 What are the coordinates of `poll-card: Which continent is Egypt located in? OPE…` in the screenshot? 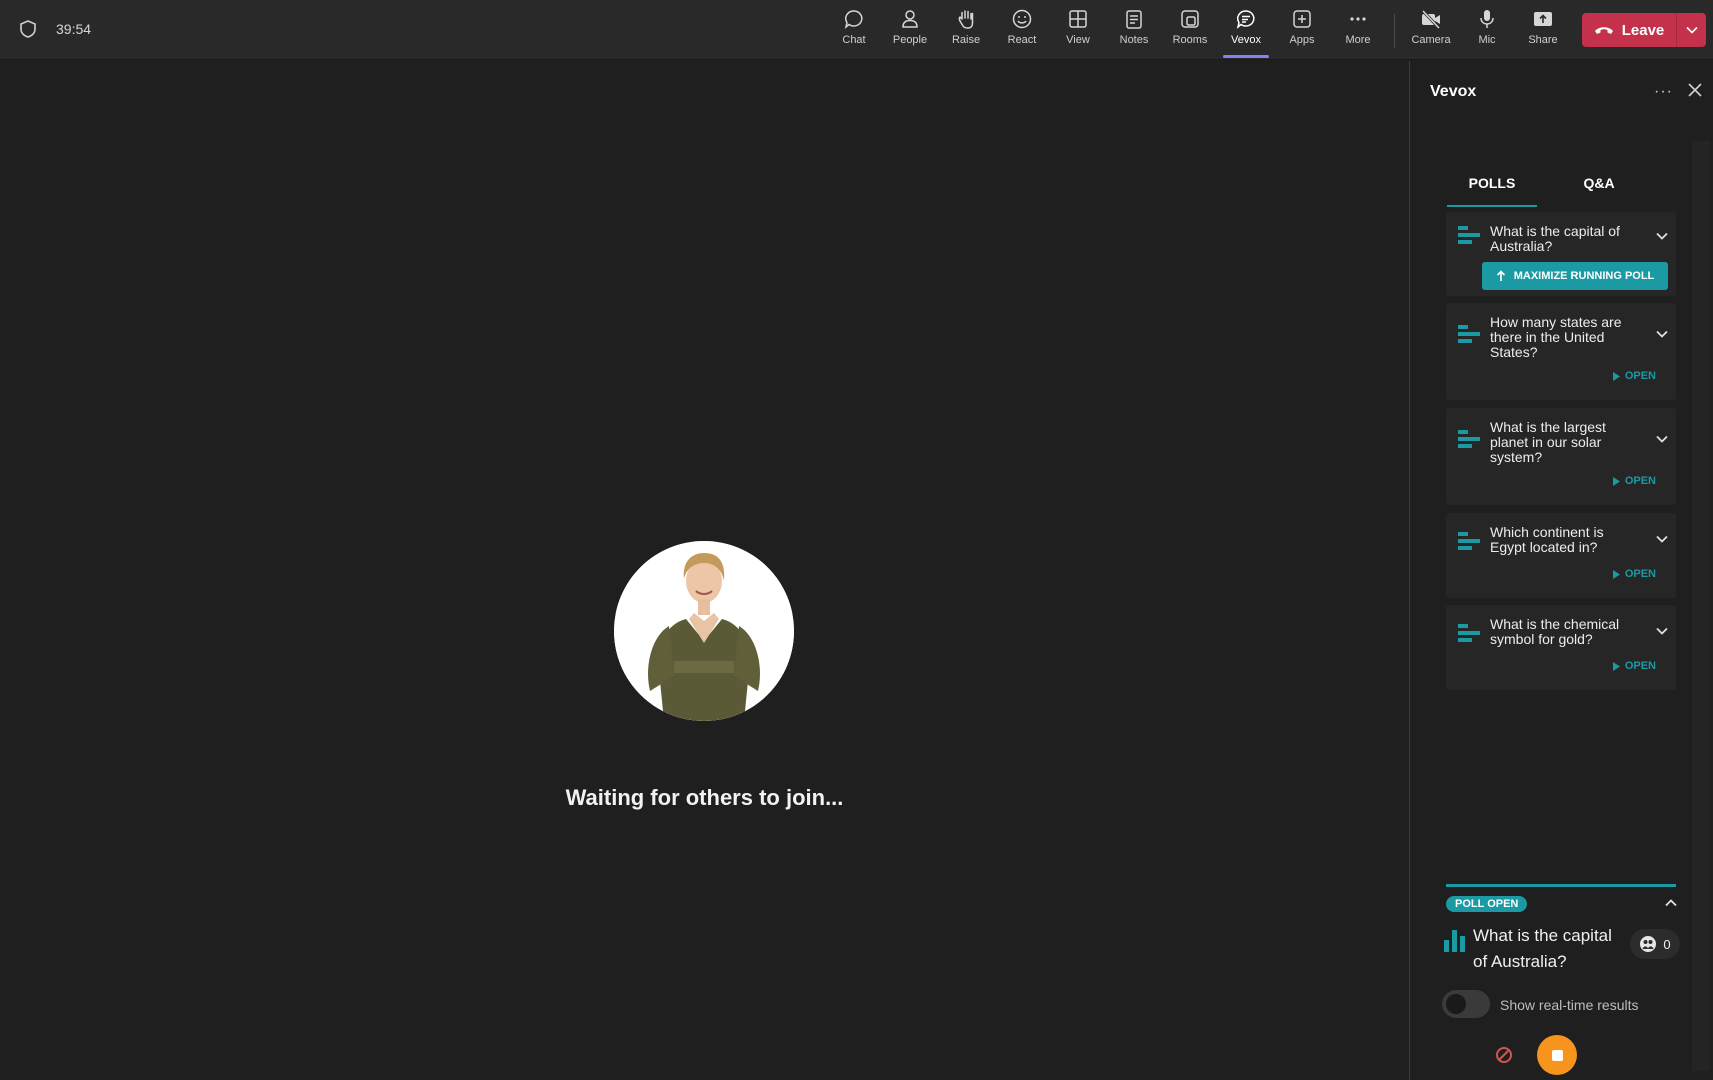 It's located at (1561, 555).